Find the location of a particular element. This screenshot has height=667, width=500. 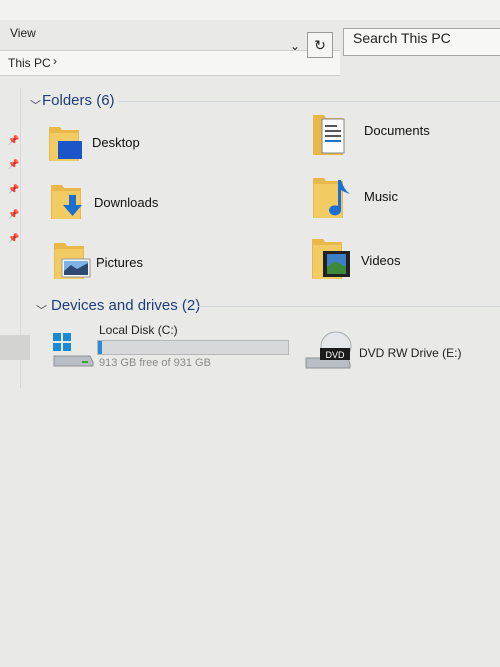

dvd-drive-icon: DVD is located at coordinates (328, 350).